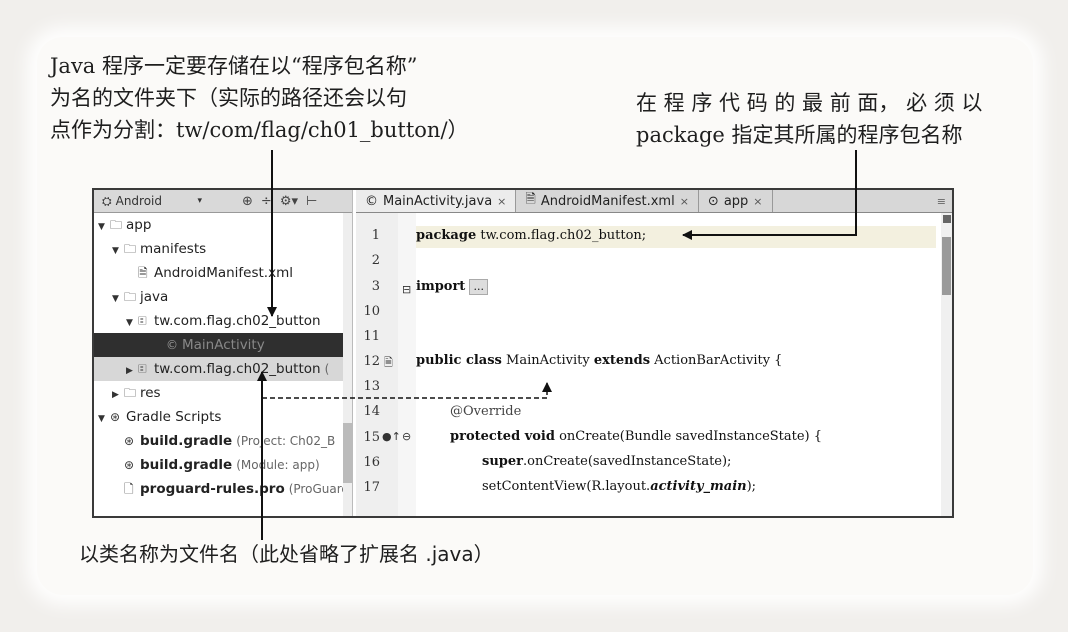 Image resolution: width=1068 pixels, height=632 pixels. What do you see at coordinates (407, 390) in the screenshot?
I see `dashed-link-to-class-name` at bounding box center [407, 390].